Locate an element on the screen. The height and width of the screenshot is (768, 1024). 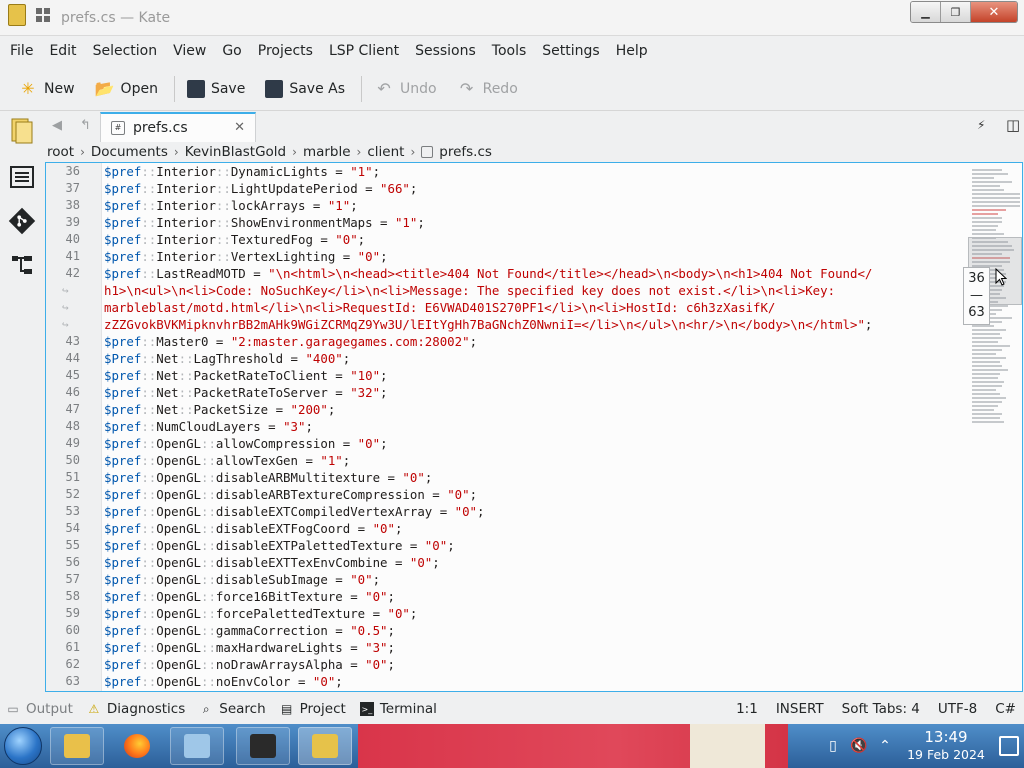
breadcrumb-item-client: client is located at coordinates (385, 152).